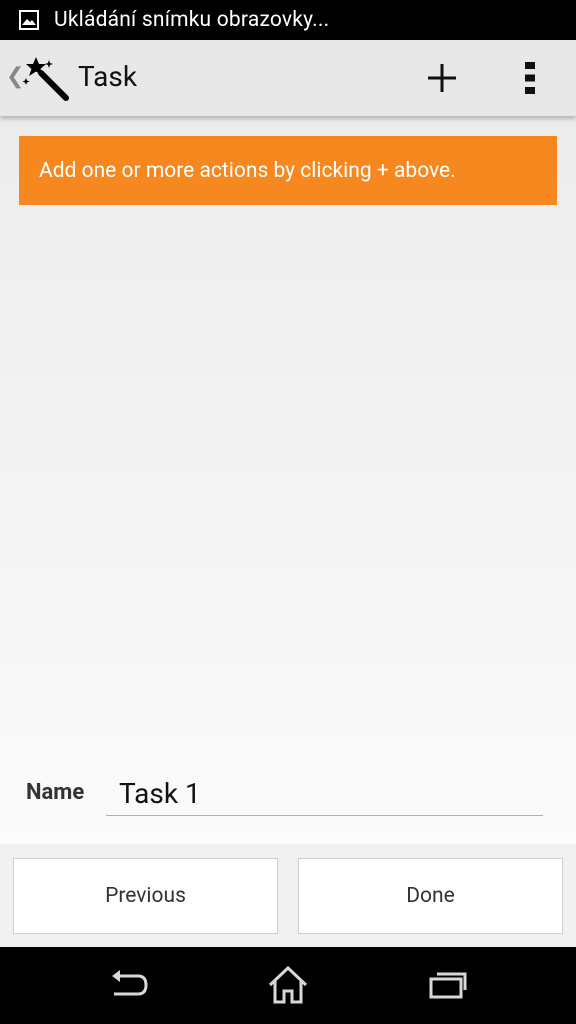 The height and width of the screenshot is (1024, 576). I want to click on home-icon, so click(288, 985).